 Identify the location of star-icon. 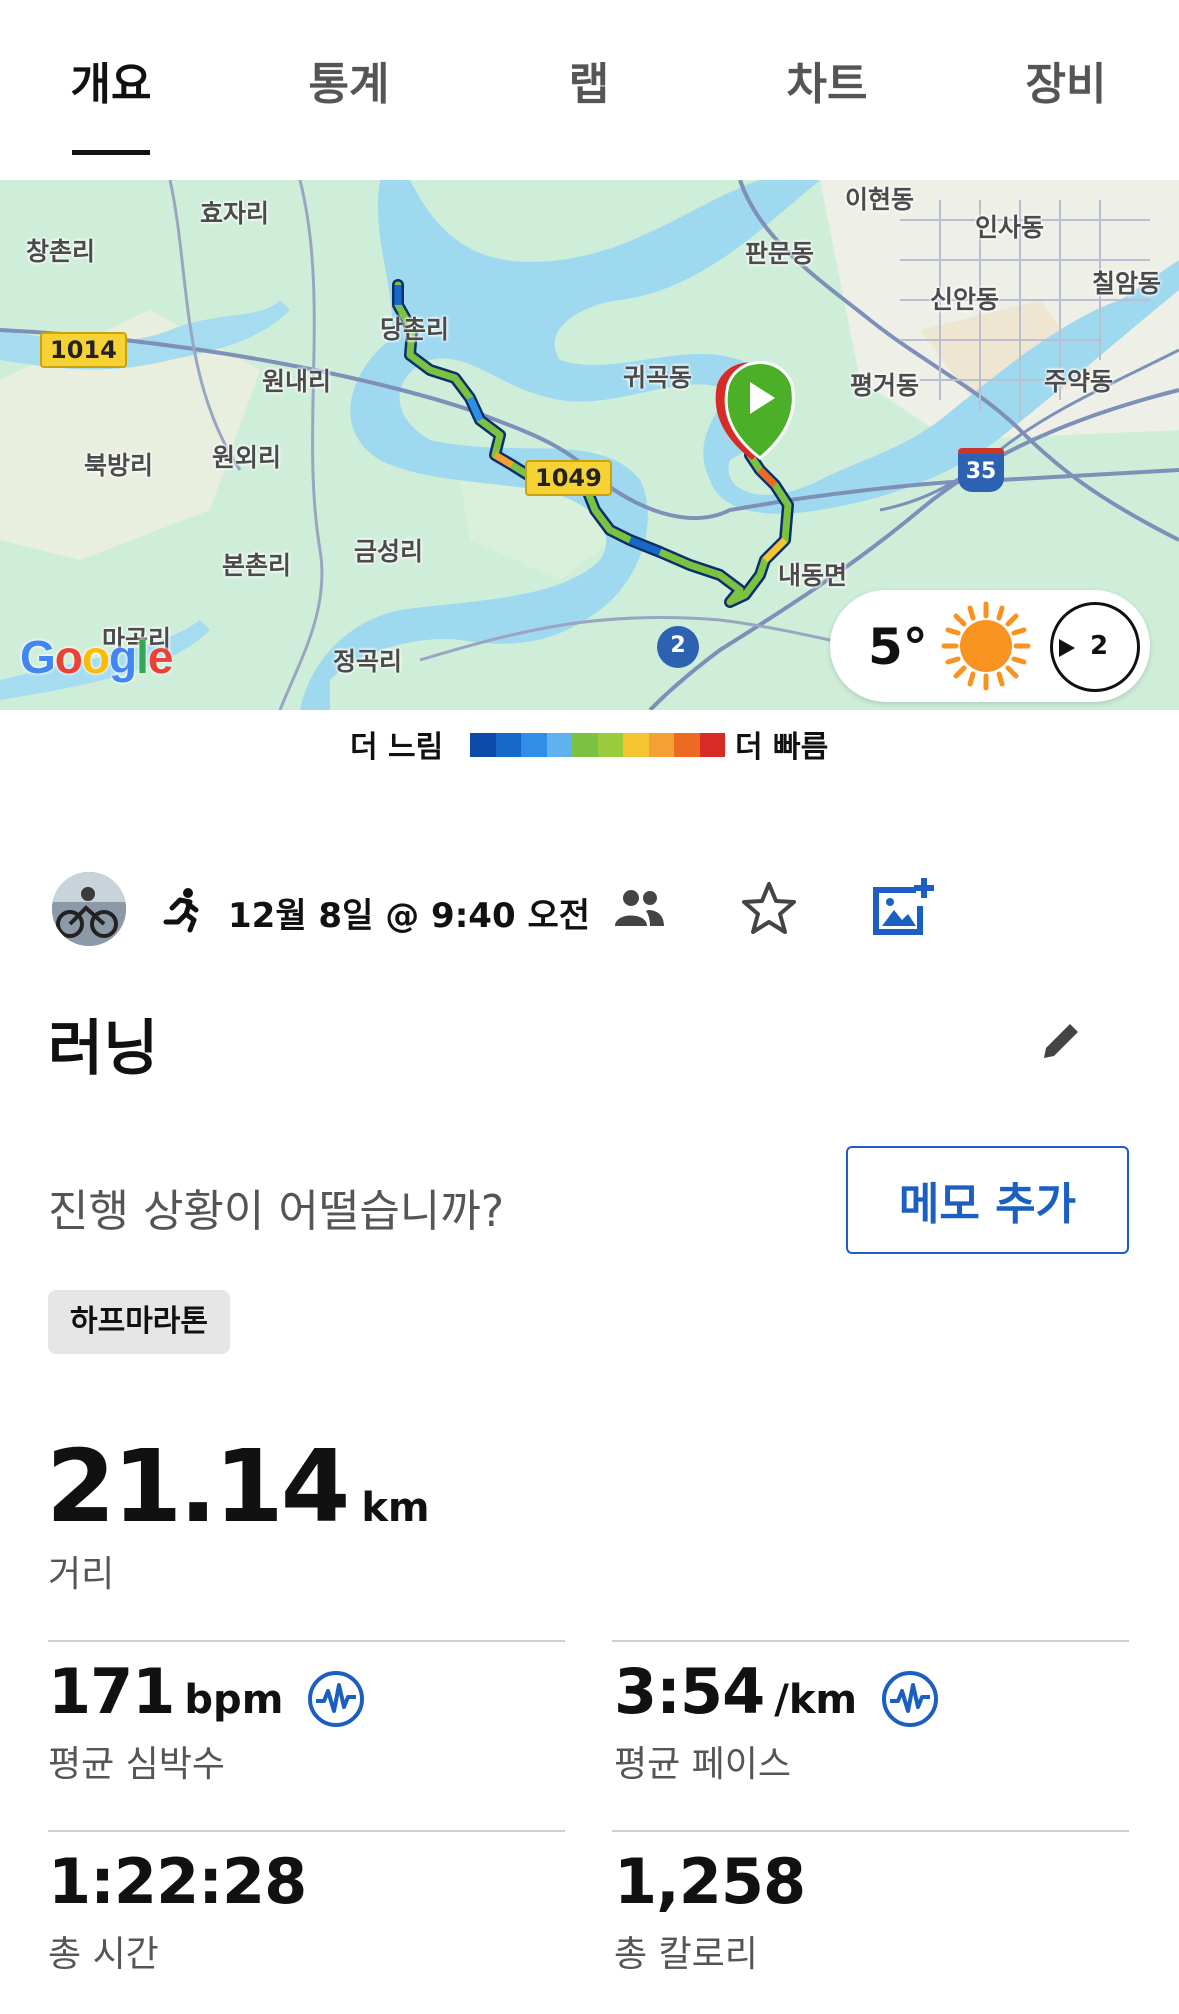
(769, 909).